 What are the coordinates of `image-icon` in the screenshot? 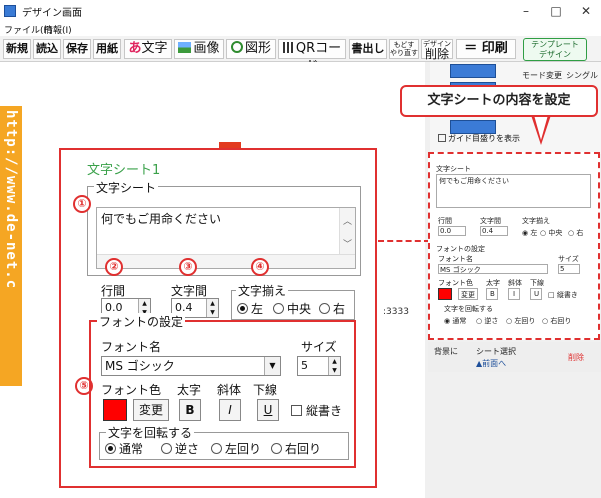 It's located at (185, 47).